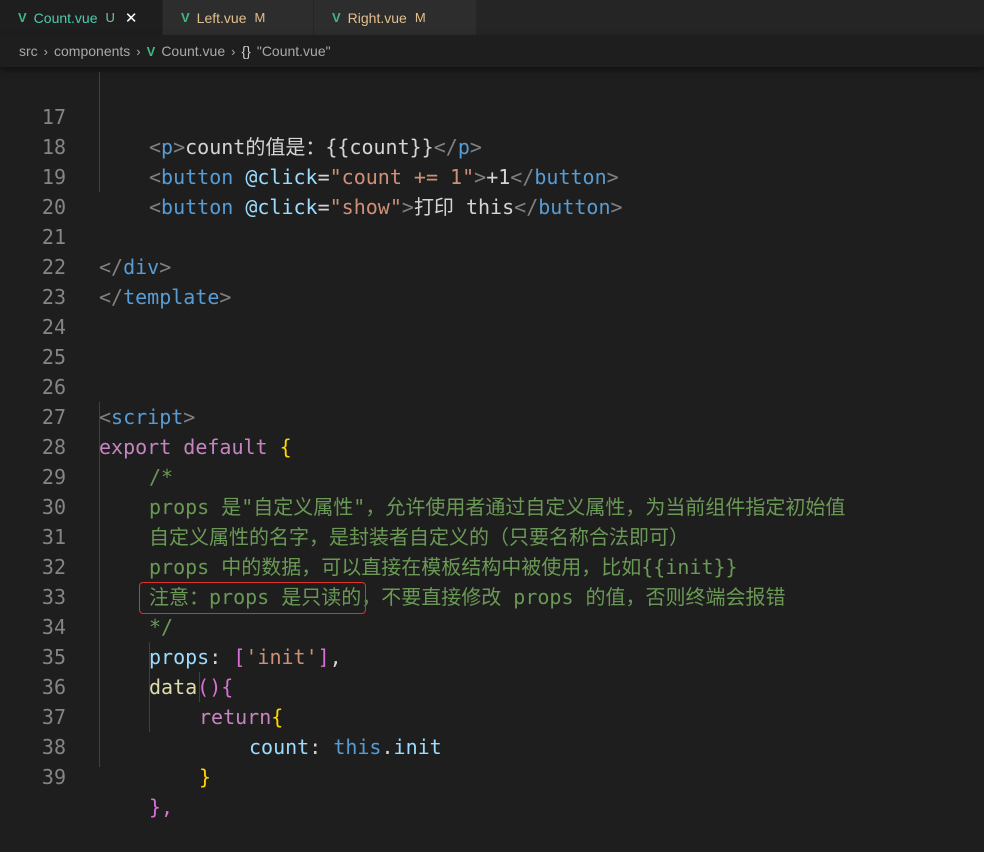 This screenshot has width=984, height=852. What do you see at coordinates (492, 340) in the screenshot?
I see `code-line: 25` at bounding box center [492, 340].